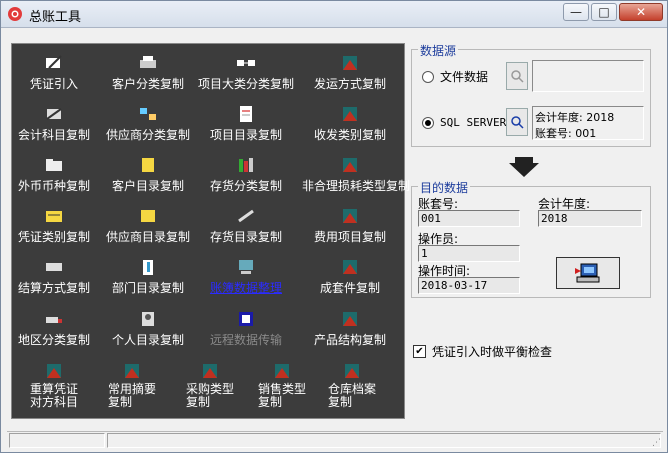  Describe the element at coordinates (641, 12) in the screenshot. I see `close-button: ✕` at that location.